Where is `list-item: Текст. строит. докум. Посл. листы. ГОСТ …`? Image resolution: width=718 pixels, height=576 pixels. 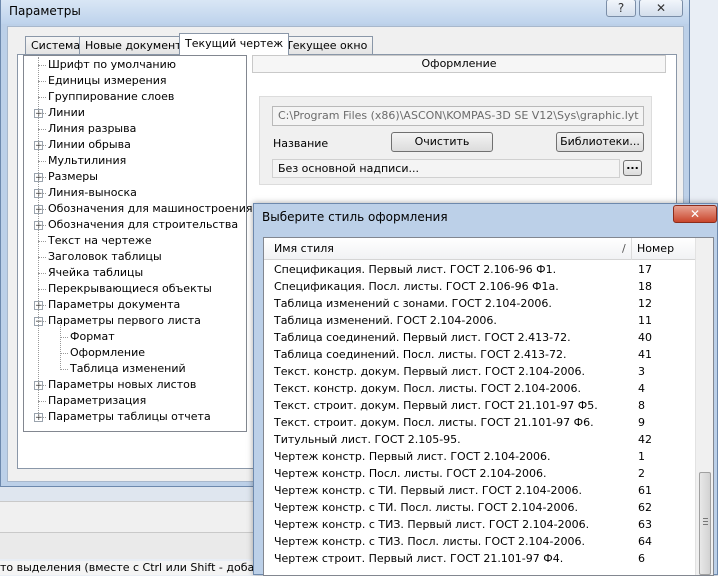 list-item: Текст. строит. докум. Посл. листы. ГОСТ … is located at coordinates (479, 422).